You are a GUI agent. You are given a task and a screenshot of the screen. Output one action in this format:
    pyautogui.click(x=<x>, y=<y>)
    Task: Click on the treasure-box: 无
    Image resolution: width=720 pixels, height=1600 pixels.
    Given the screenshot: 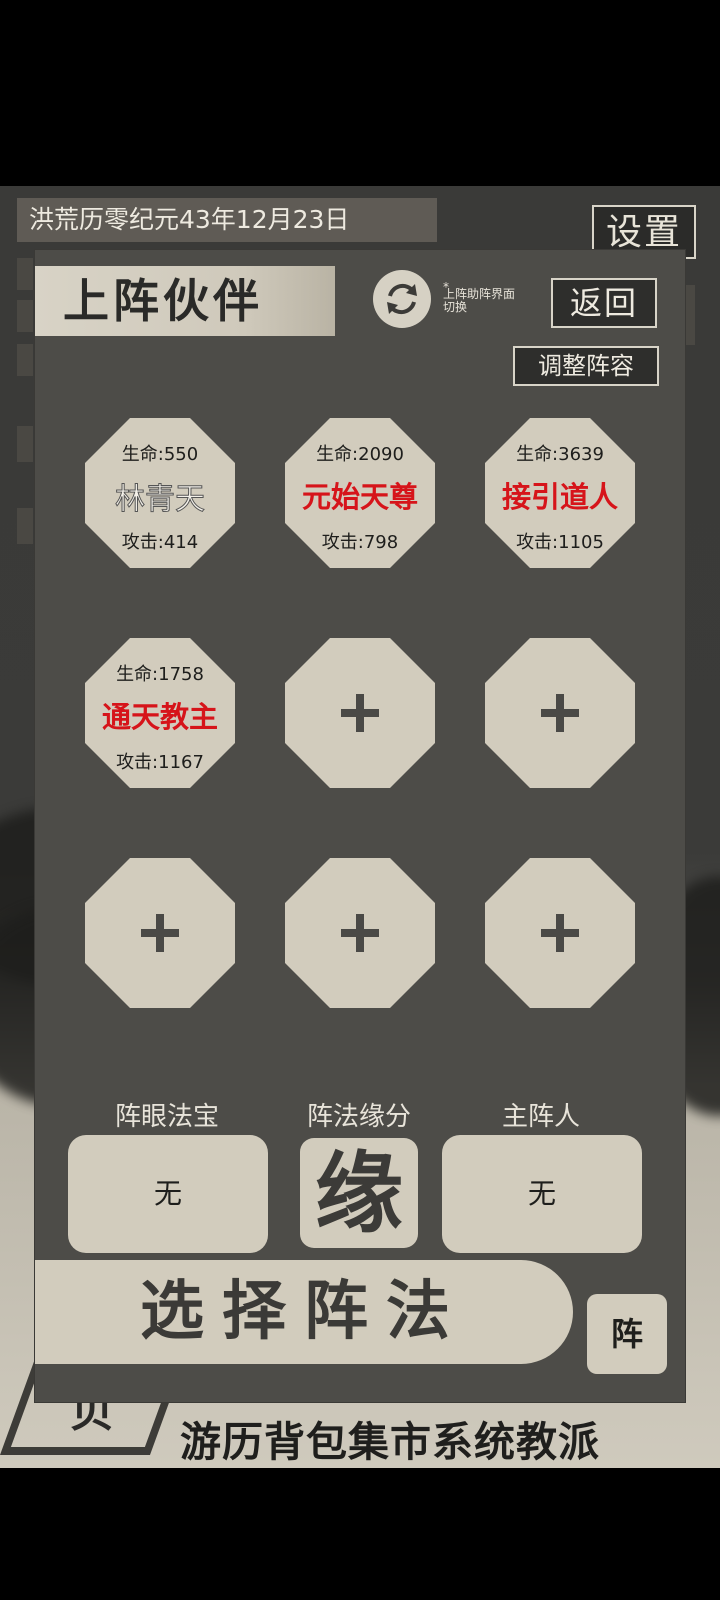 What is the action you would take?
    pyautogui.click(x=168, y=1194)
    